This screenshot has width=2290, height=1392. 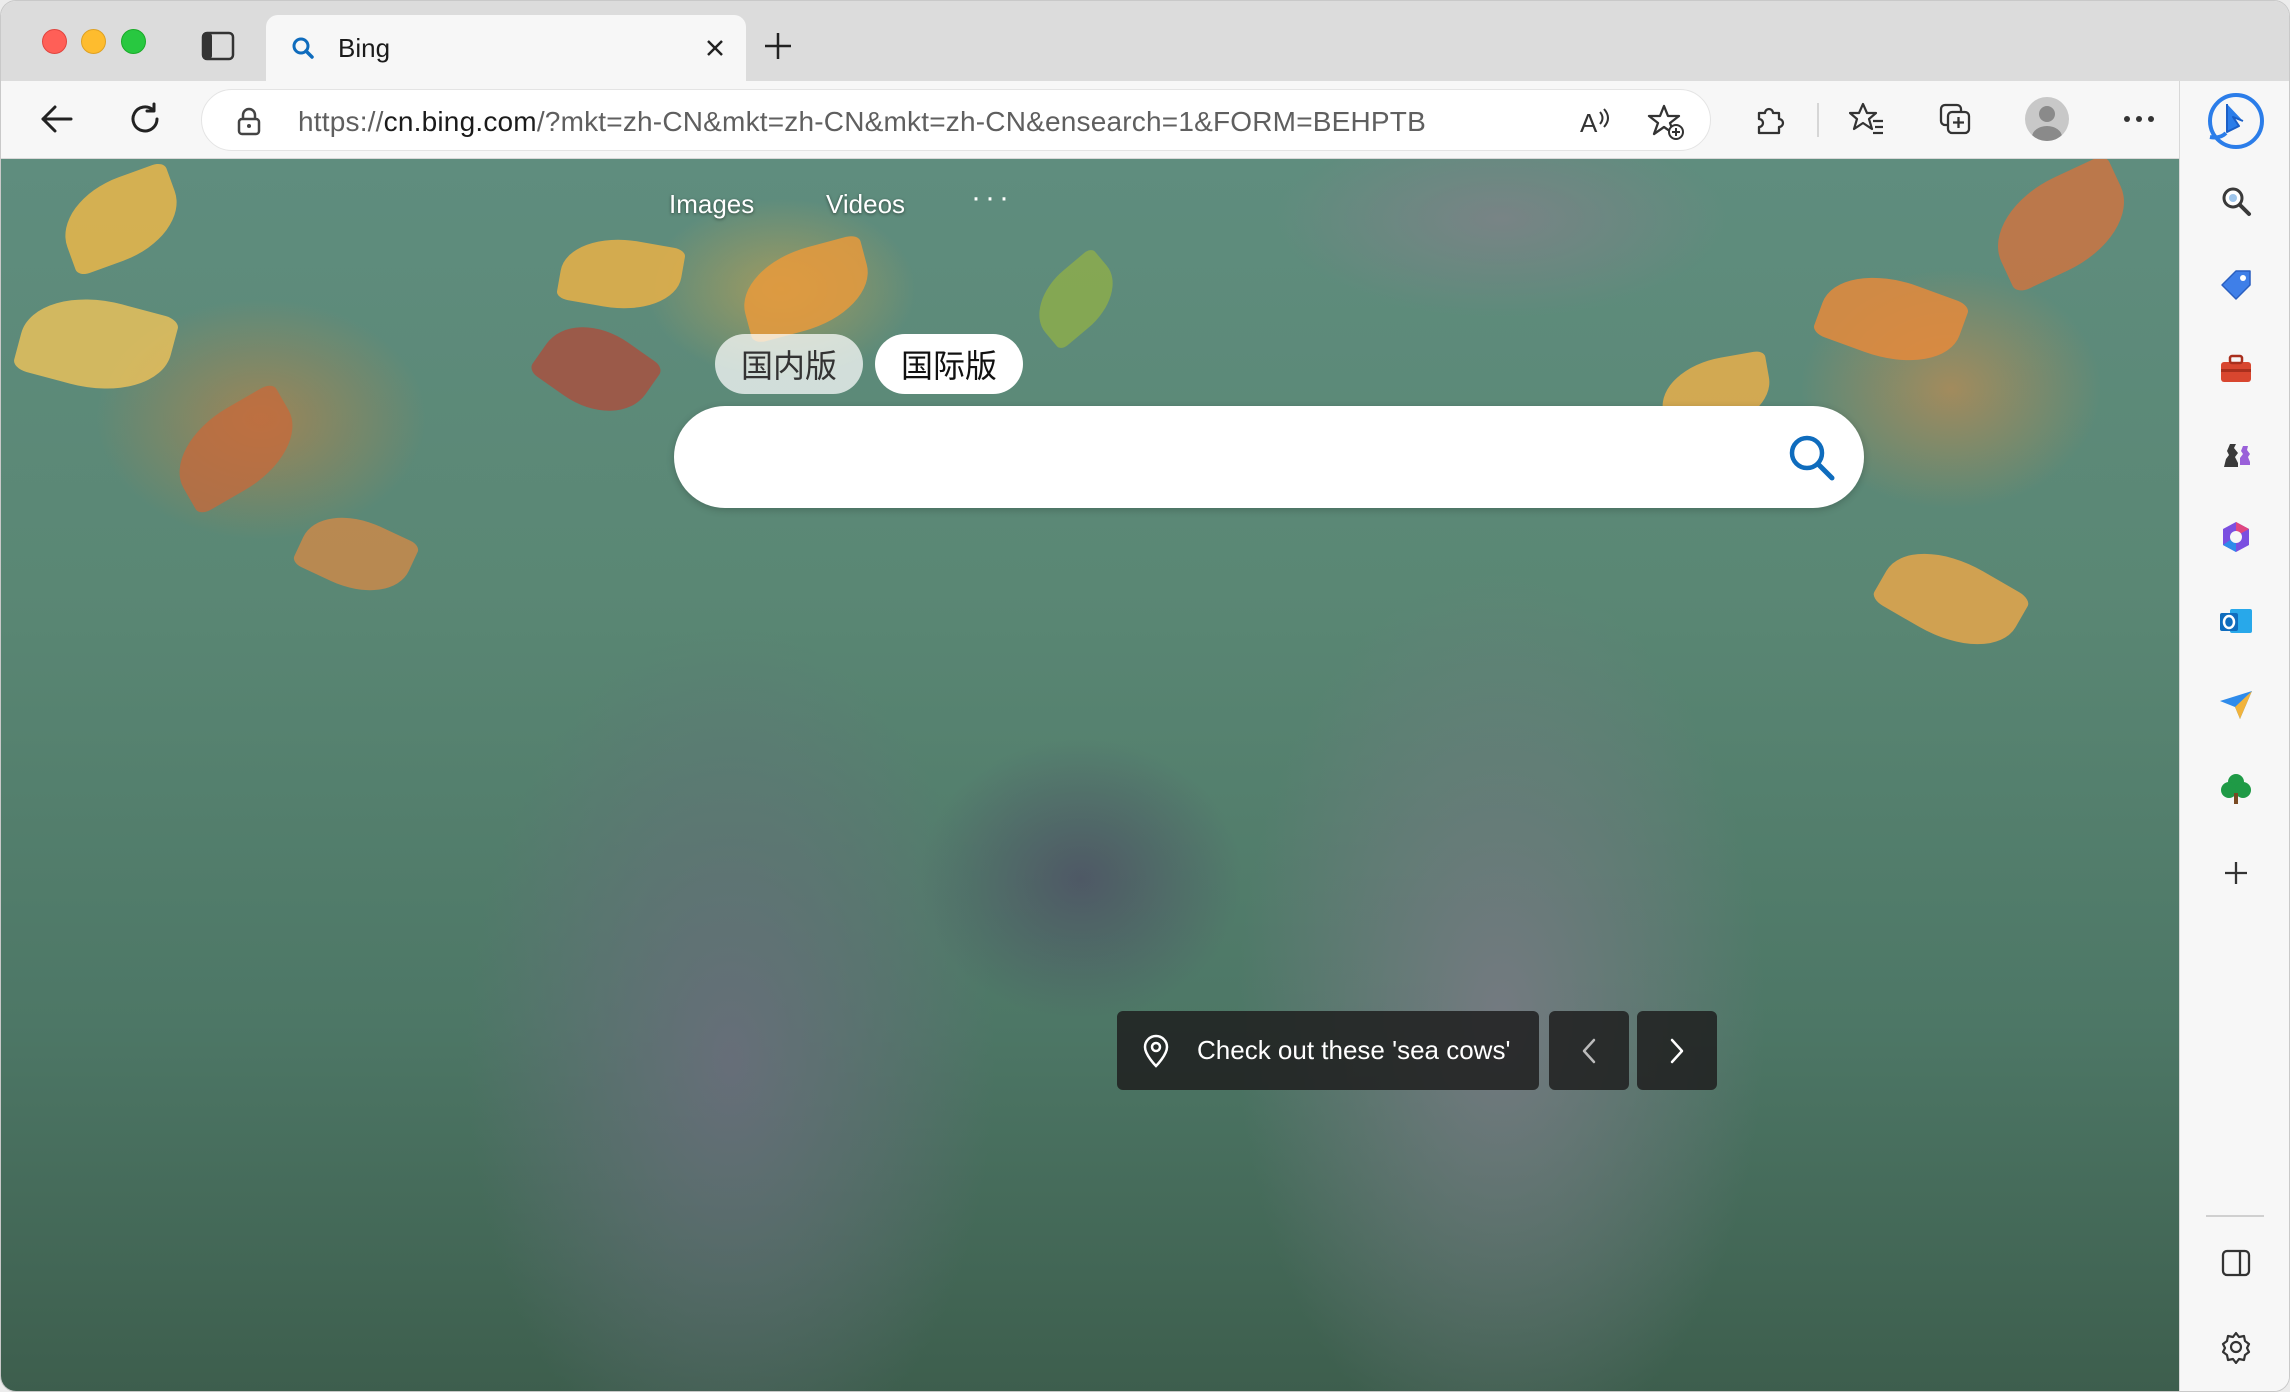 What do you see at coordinates (2235, 1216) in the screenshot?
I see `sidebar-divider` at bounding box center [2235, 1216].